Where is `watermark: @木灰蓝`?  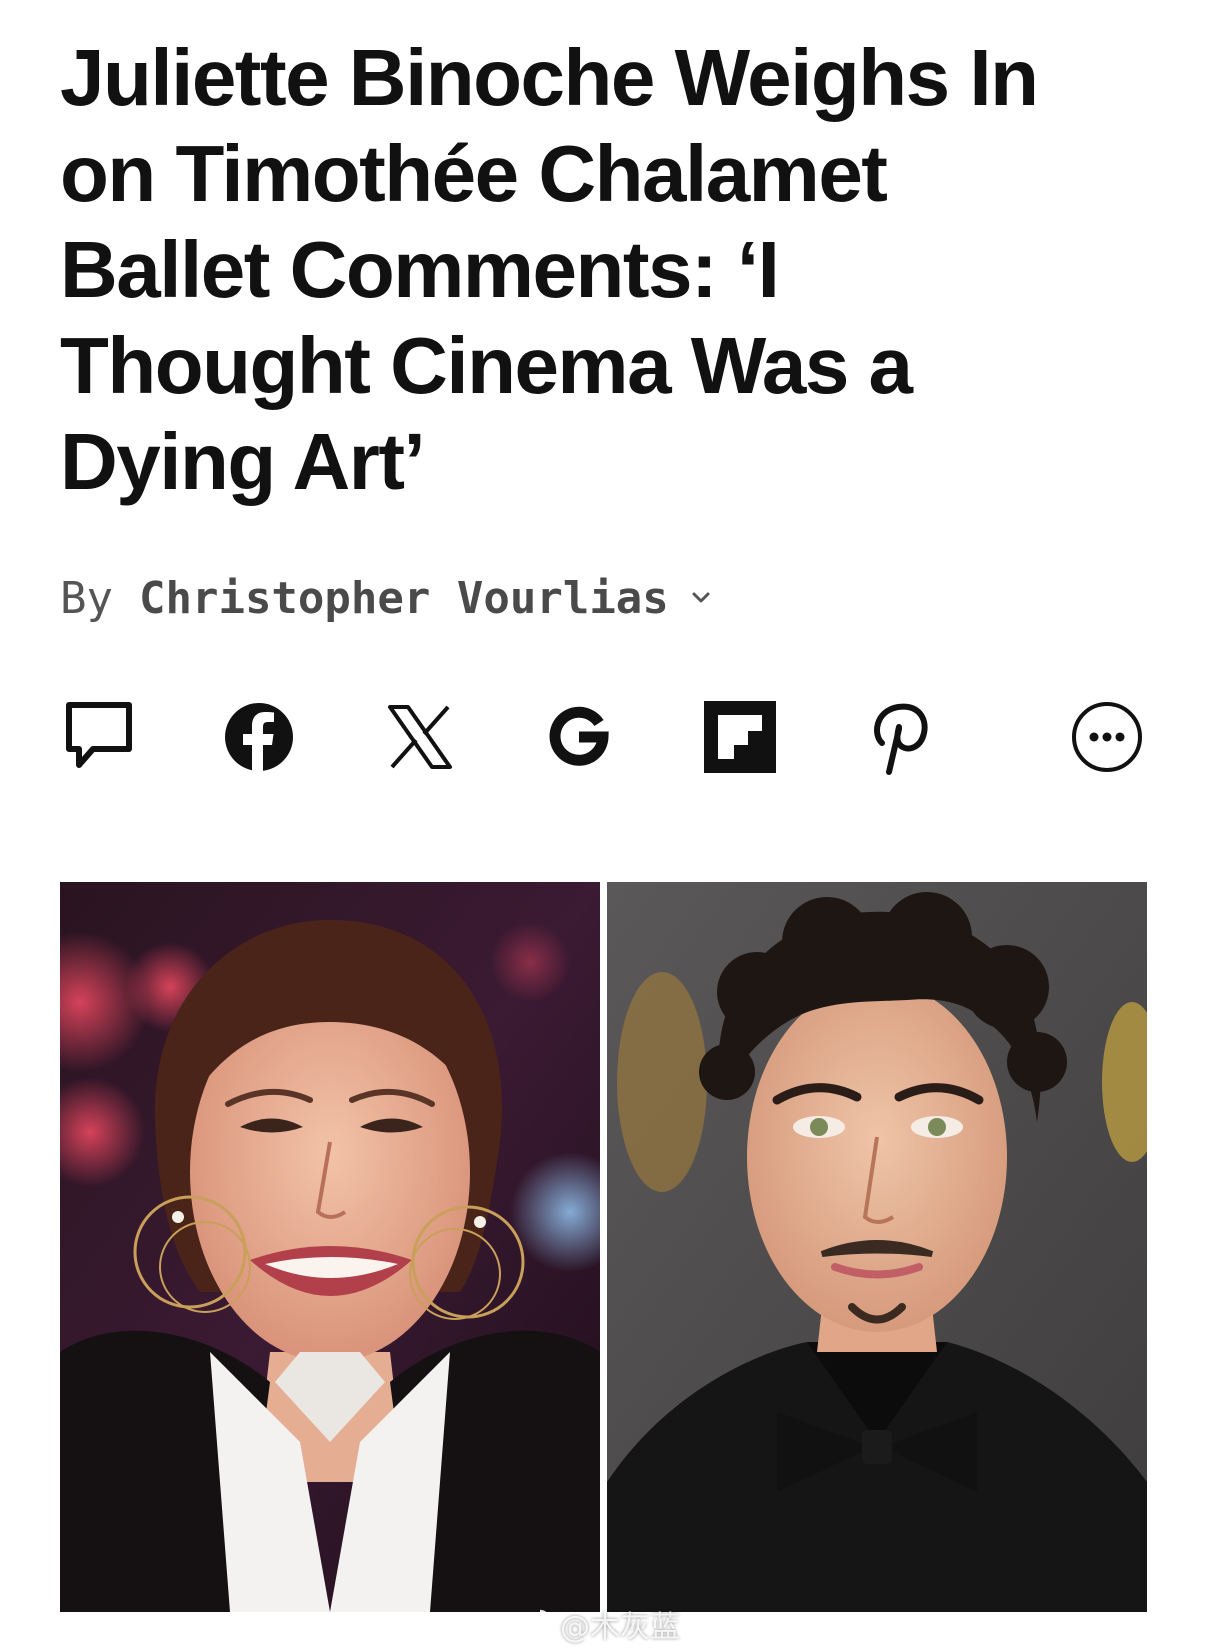 watermark: @木灰蓝 is located at coordinates (596, 1624).